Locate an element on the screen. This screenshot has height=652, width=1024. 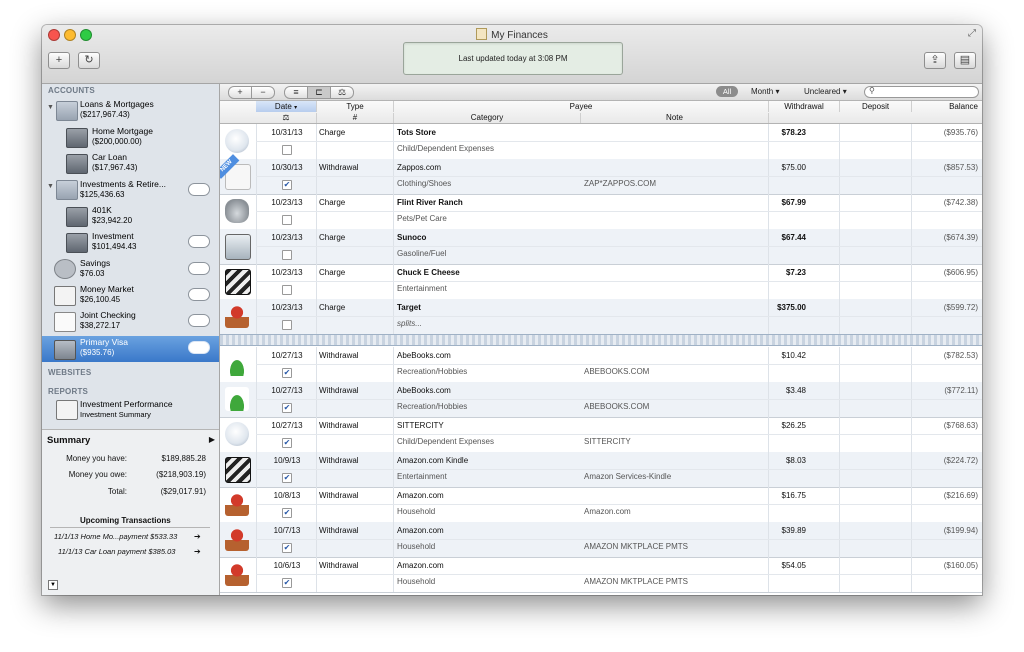
transaction-date: 10/31/13 is located at coordinates (287, 132).